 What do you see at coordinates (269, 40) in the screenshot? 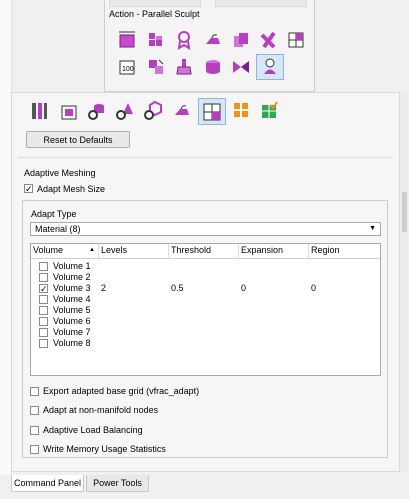
I see `cross-x-icon` at bounding box center [269, 40].